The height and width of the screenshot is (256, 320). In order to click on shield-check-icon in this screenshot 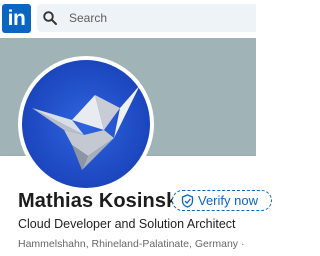, I will do `click(187, 201)`.